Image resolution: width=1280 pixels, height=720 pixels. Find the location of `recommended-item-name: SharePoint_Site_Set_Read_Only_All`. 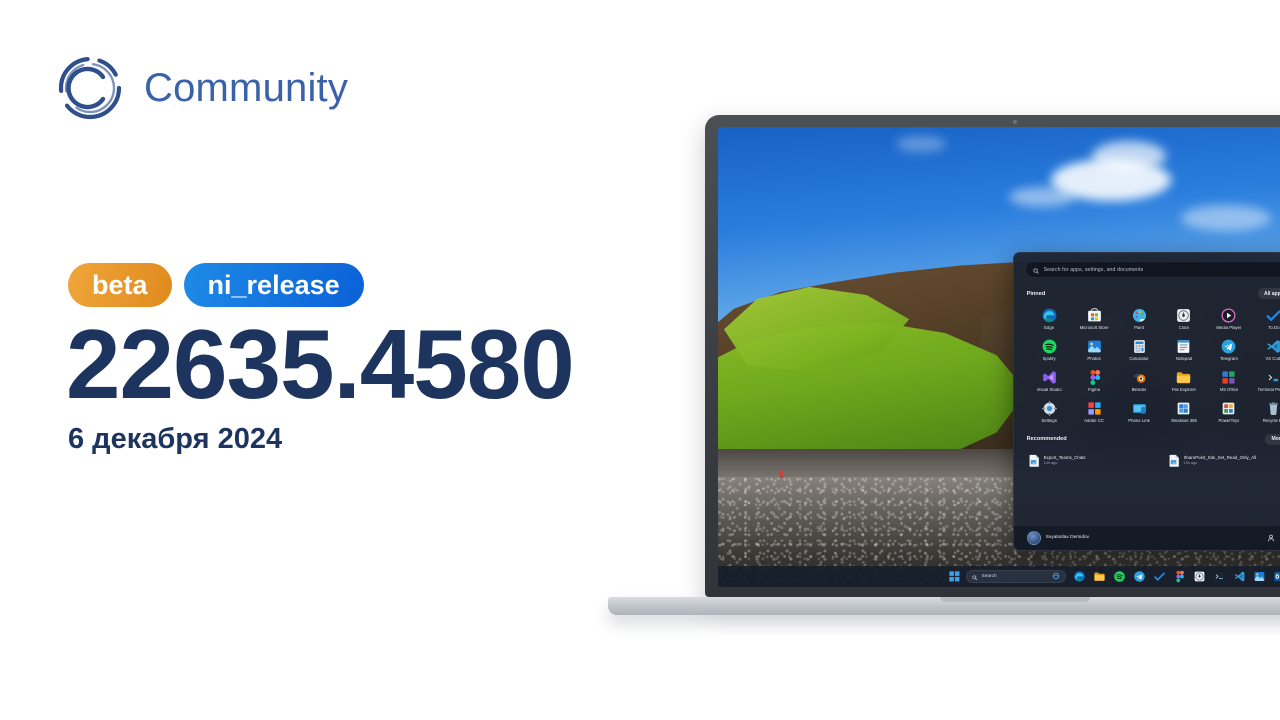

recommended-item-name: SharePoint_Site_Set_Read_Only_All is located at coordinates (1220, 458).